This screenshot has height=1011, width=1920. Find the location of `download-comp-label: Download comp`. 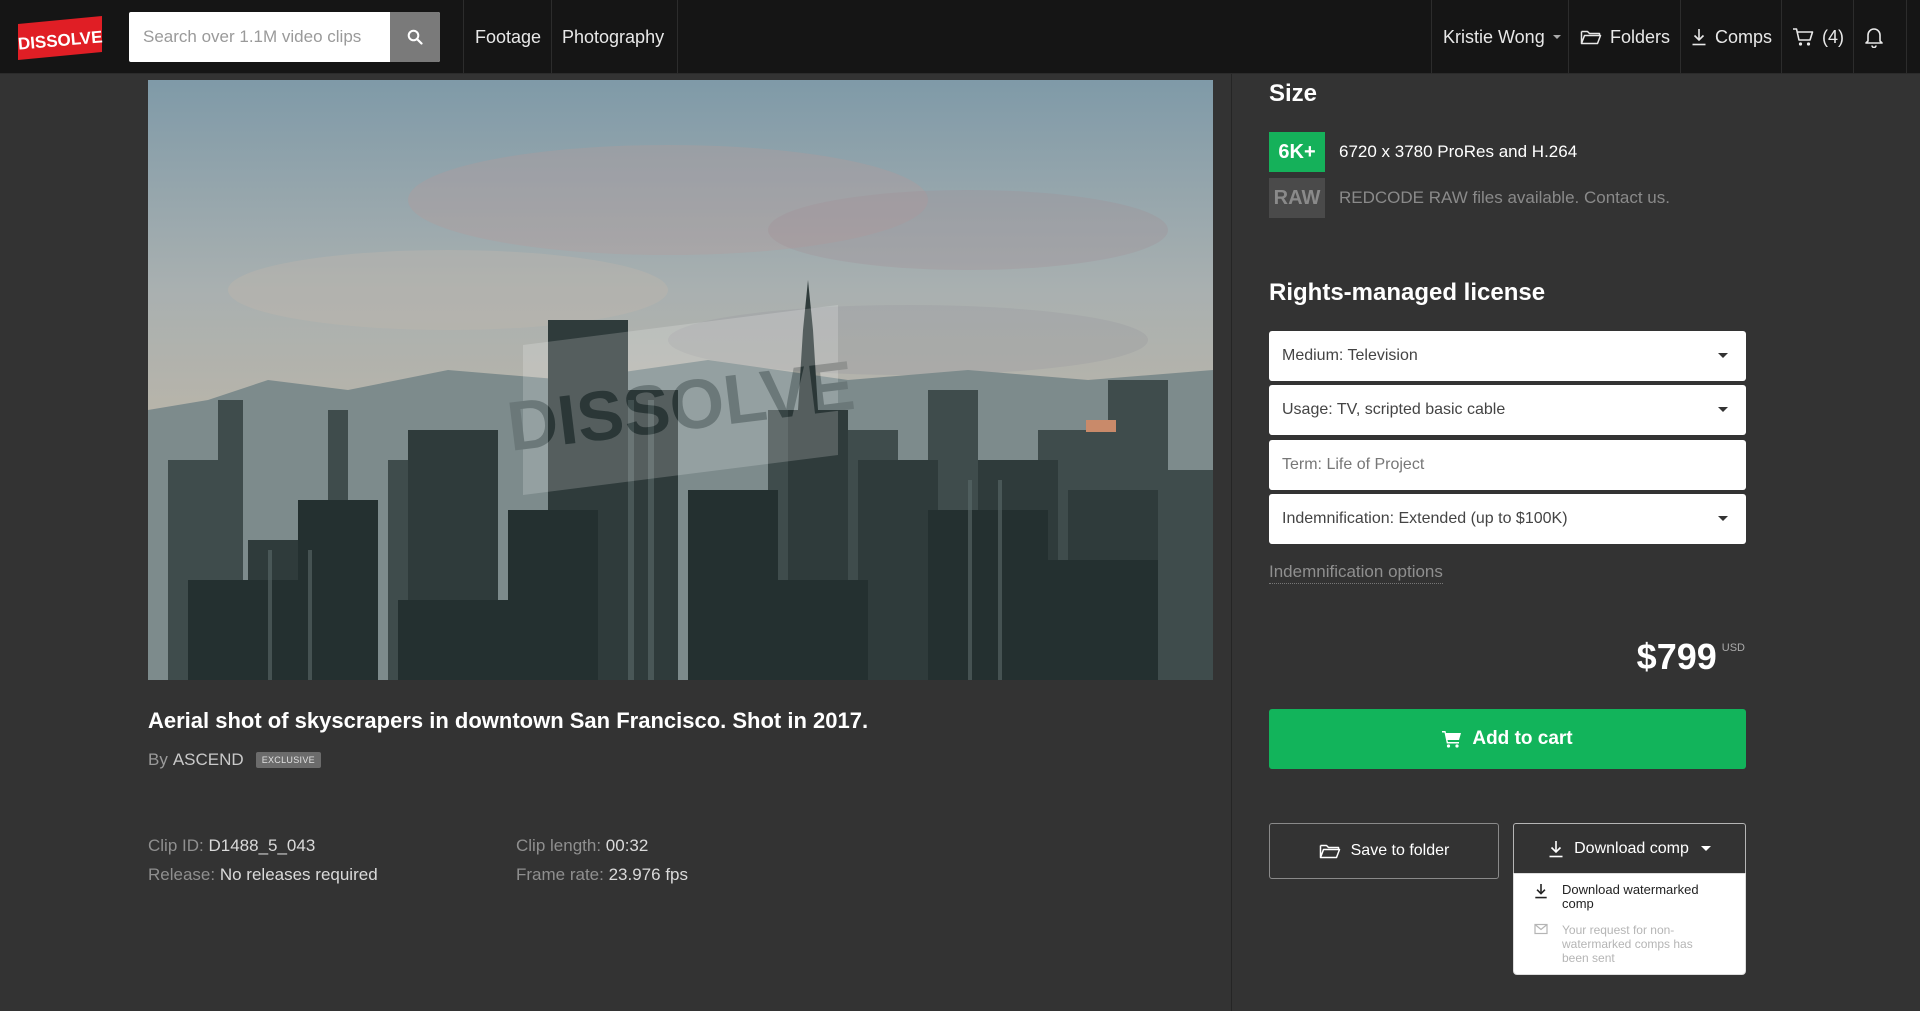

download-comp-label: Download comp is located at coordinates (1631, 848).